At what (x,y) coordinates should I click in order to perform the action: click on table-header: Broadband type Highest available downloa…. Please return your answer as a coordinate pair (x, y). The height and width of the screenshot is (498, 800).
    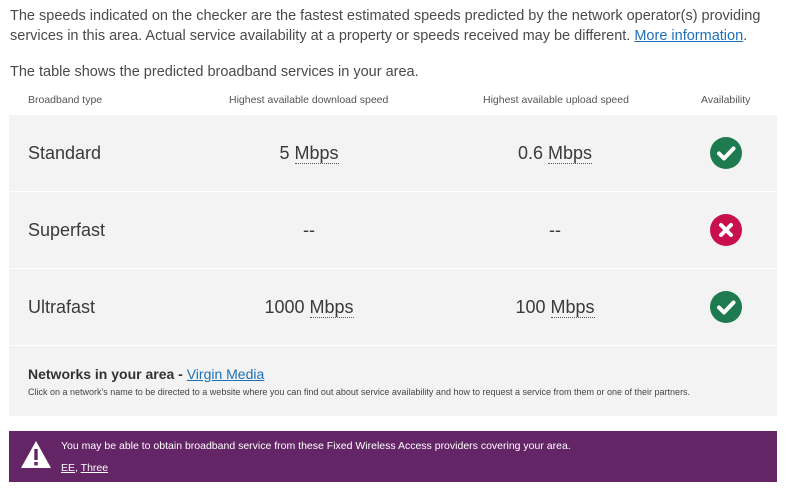
    Looking at the image, I should click on (393, 104).